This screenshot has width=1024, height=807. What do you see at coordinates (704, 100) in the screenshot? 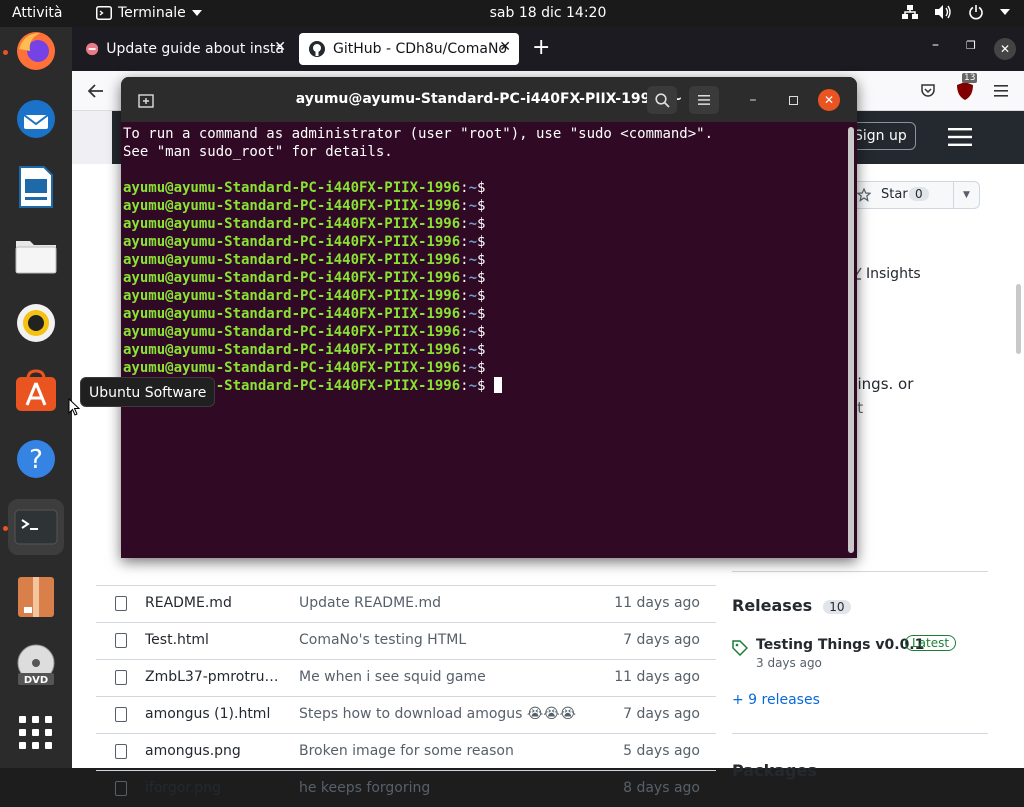
I see `menu-button` at bounding box center [704, 100].